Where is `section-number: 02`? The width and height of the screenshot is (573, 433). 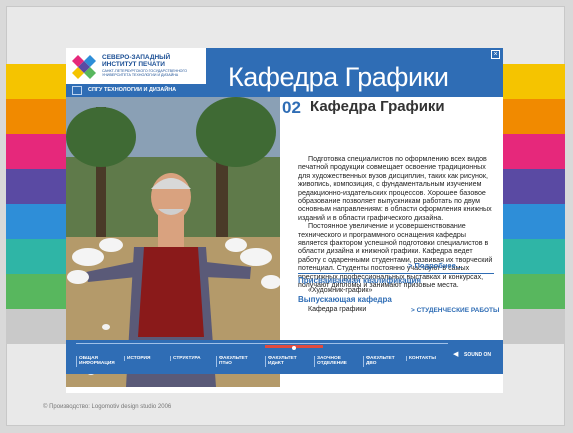 section-number: 02 is located at coordinates (291, 107).